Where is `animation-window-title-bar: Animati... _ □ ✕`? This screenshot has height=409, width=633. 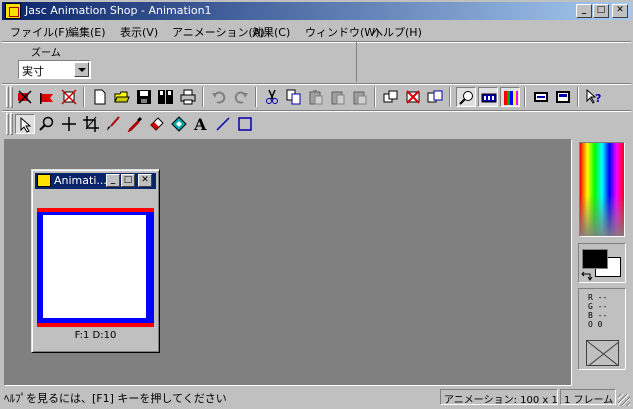
animation-window-title-bar: Animati... _ □ ✕ is located at coordinates (95, 181).